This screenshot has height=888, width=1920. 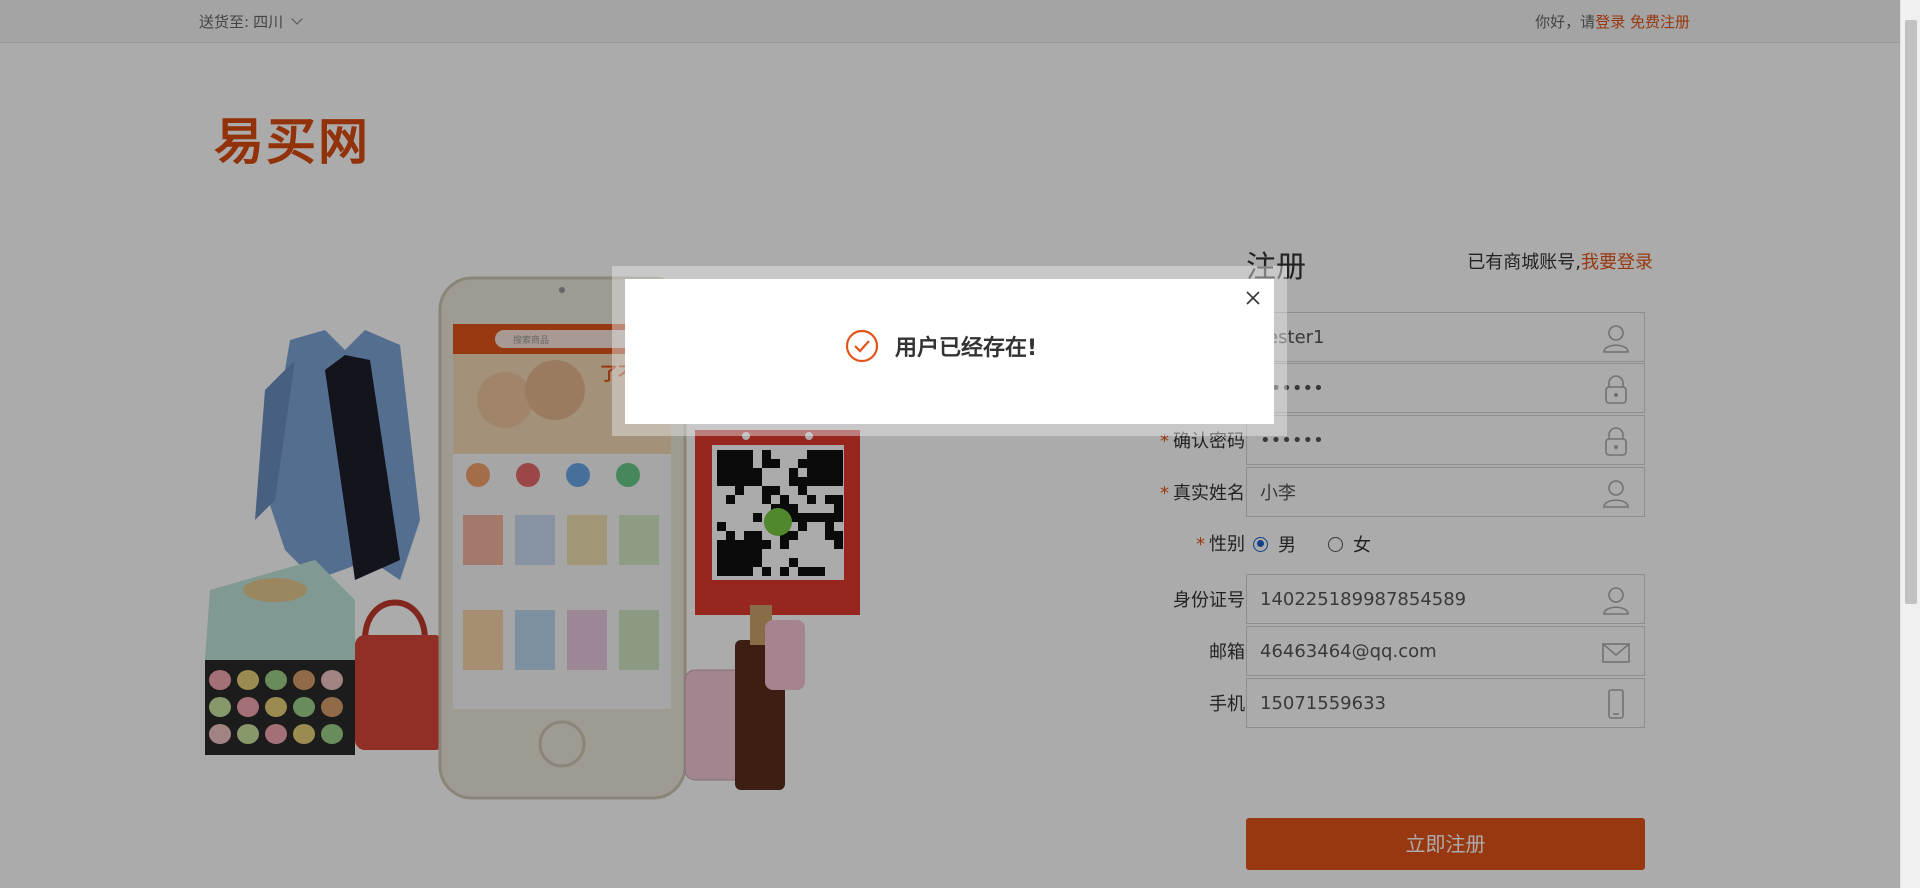 What do you see at coordinates (862, 346) in the screenshot?
I see `check-circle-icon` at bounding box center [862, 346].